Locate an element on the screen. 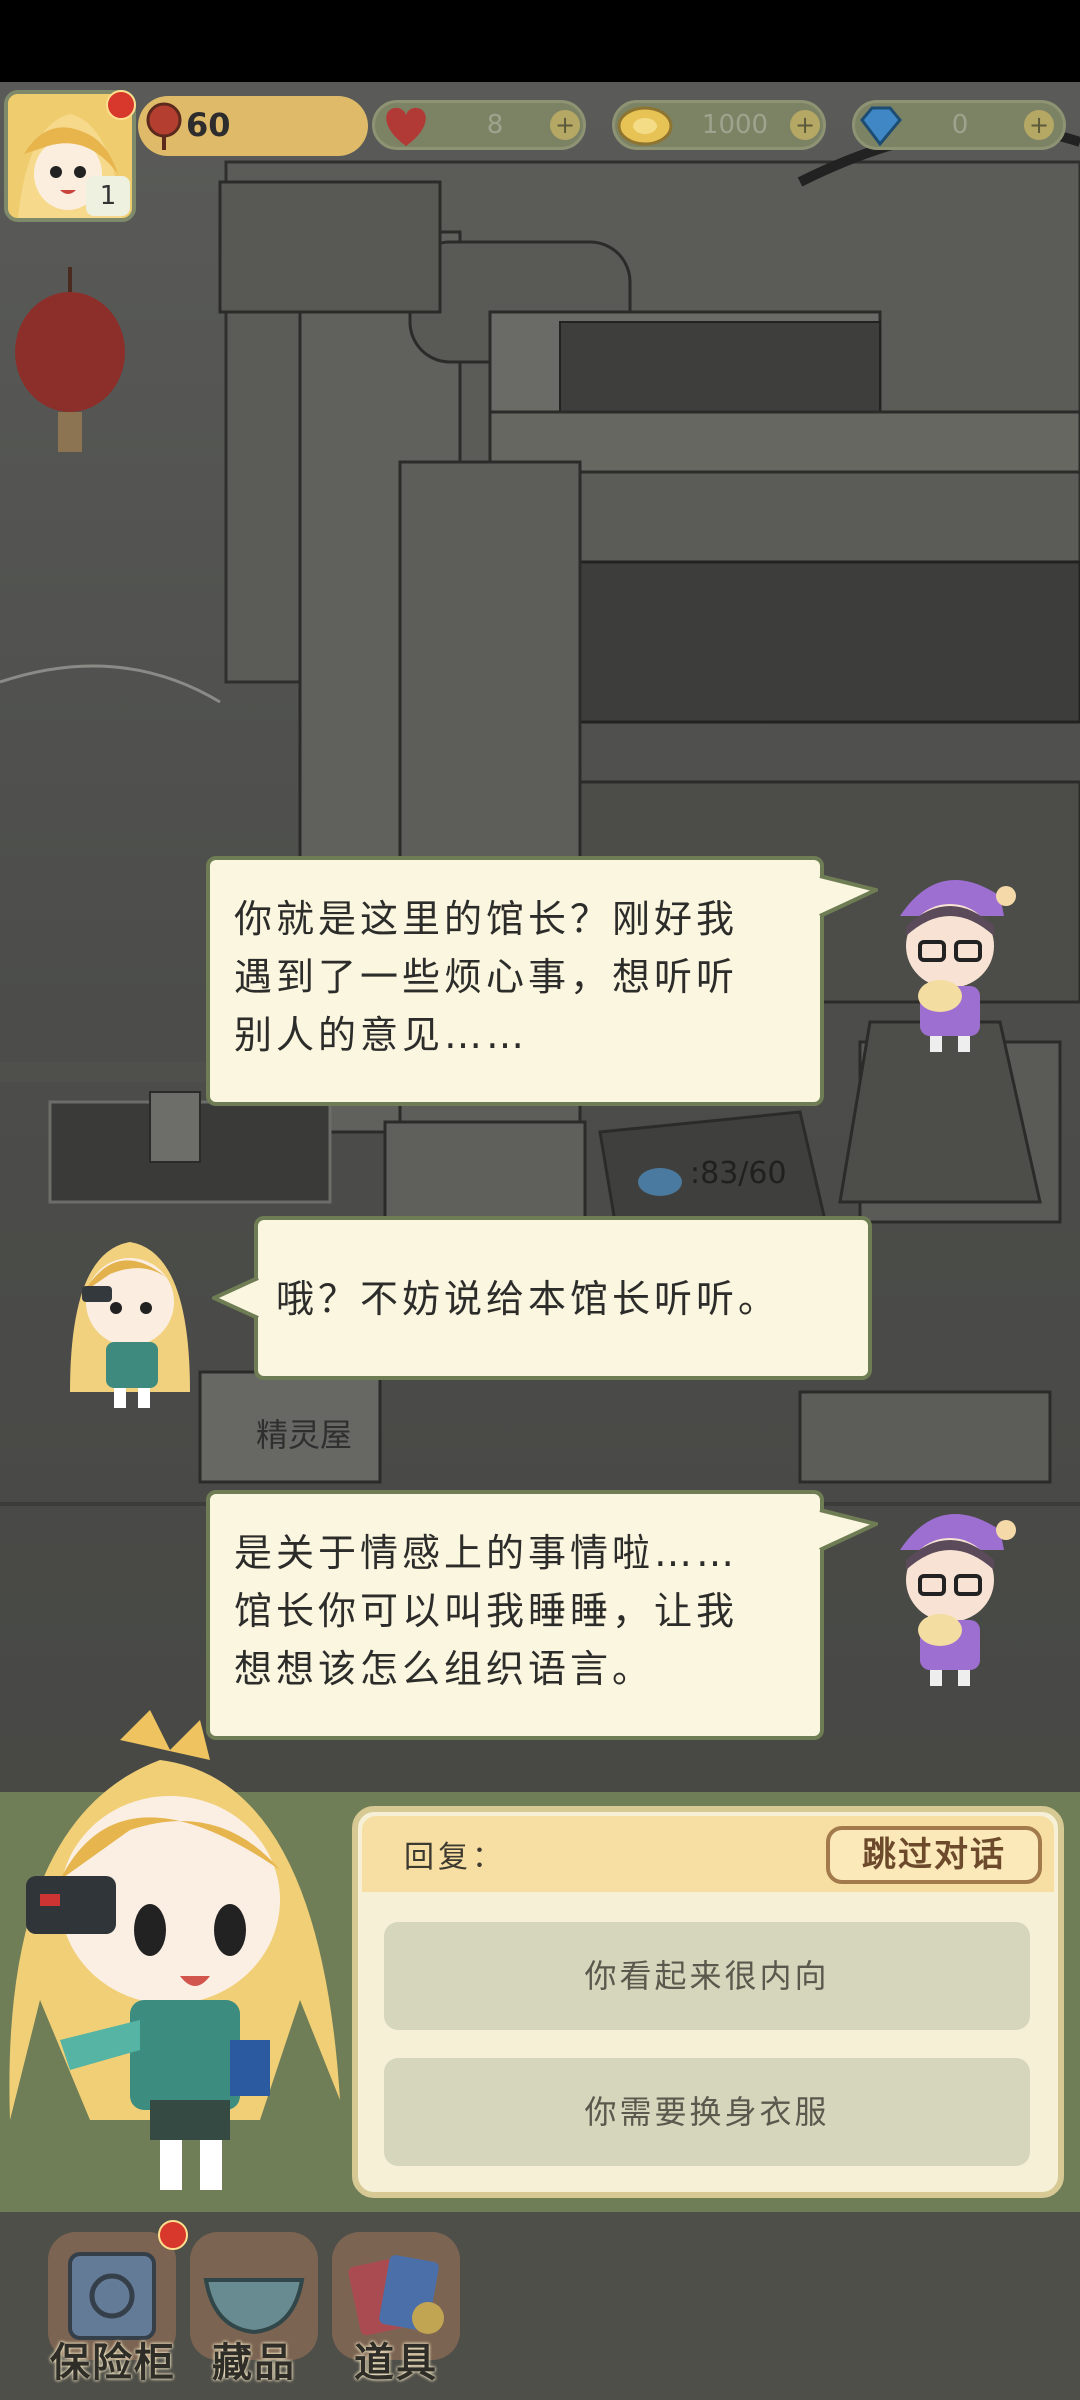  spirit-house-sign: 精灵屋 is located at coordinates (304, 1435).